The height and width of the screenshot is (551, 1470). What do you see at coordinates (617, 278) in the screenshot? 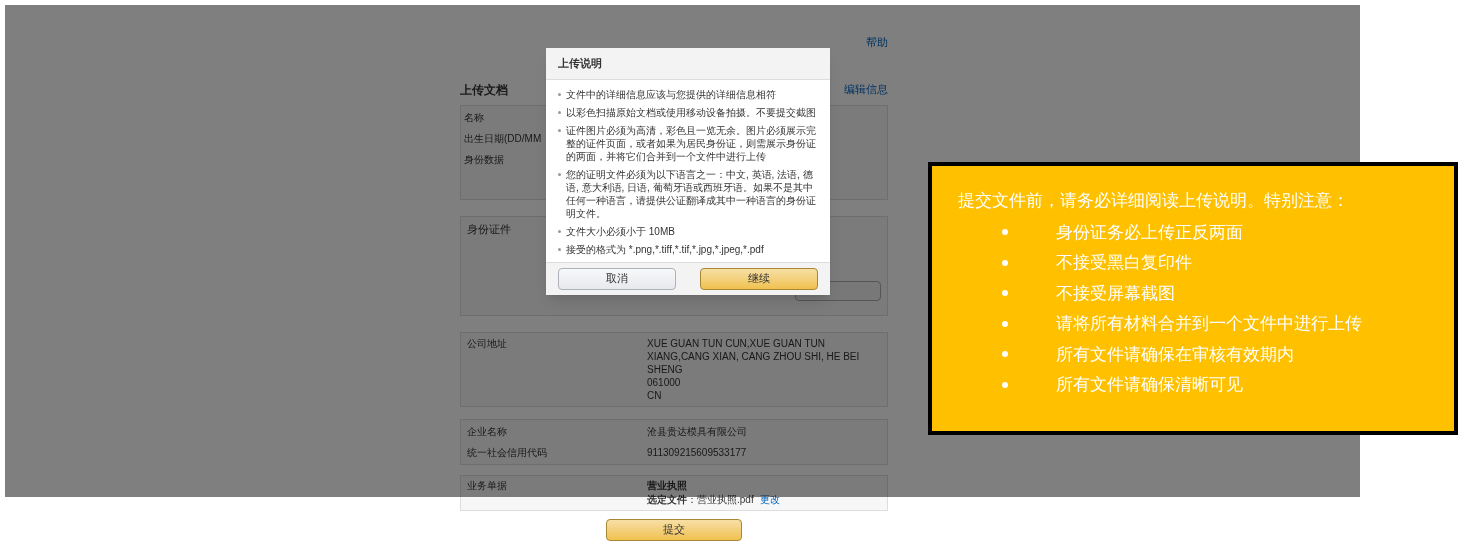
I see `cancel-button: 取消` at bounding box center [617, 278].